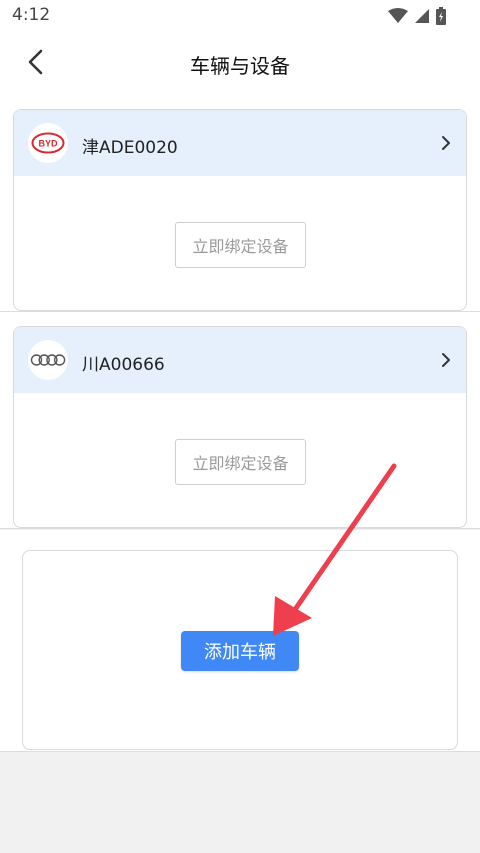 The height and width of the screenshot is (853, 480). I want to click on add-vehicle-button: 添加车辆, so click(240, 651).